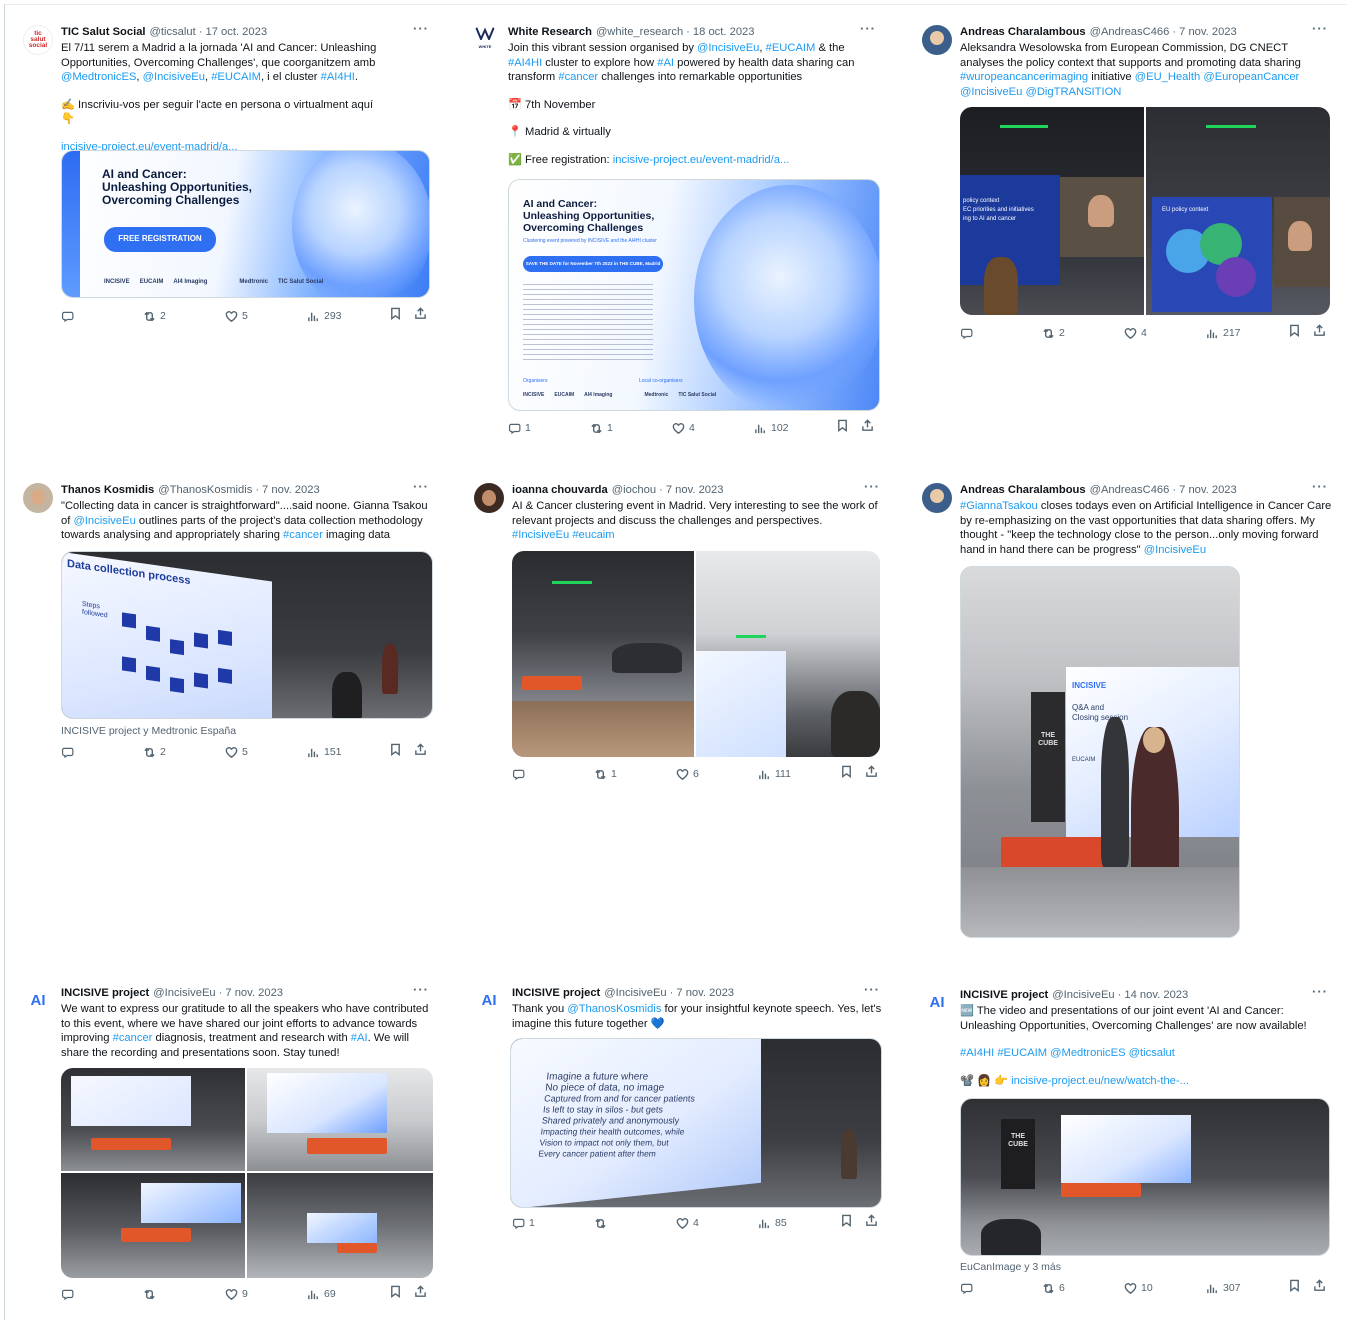  Describe the element at coordinates (999, 506) in the screenshot. I see `inline-link: #GiannaTsakou` at that location.